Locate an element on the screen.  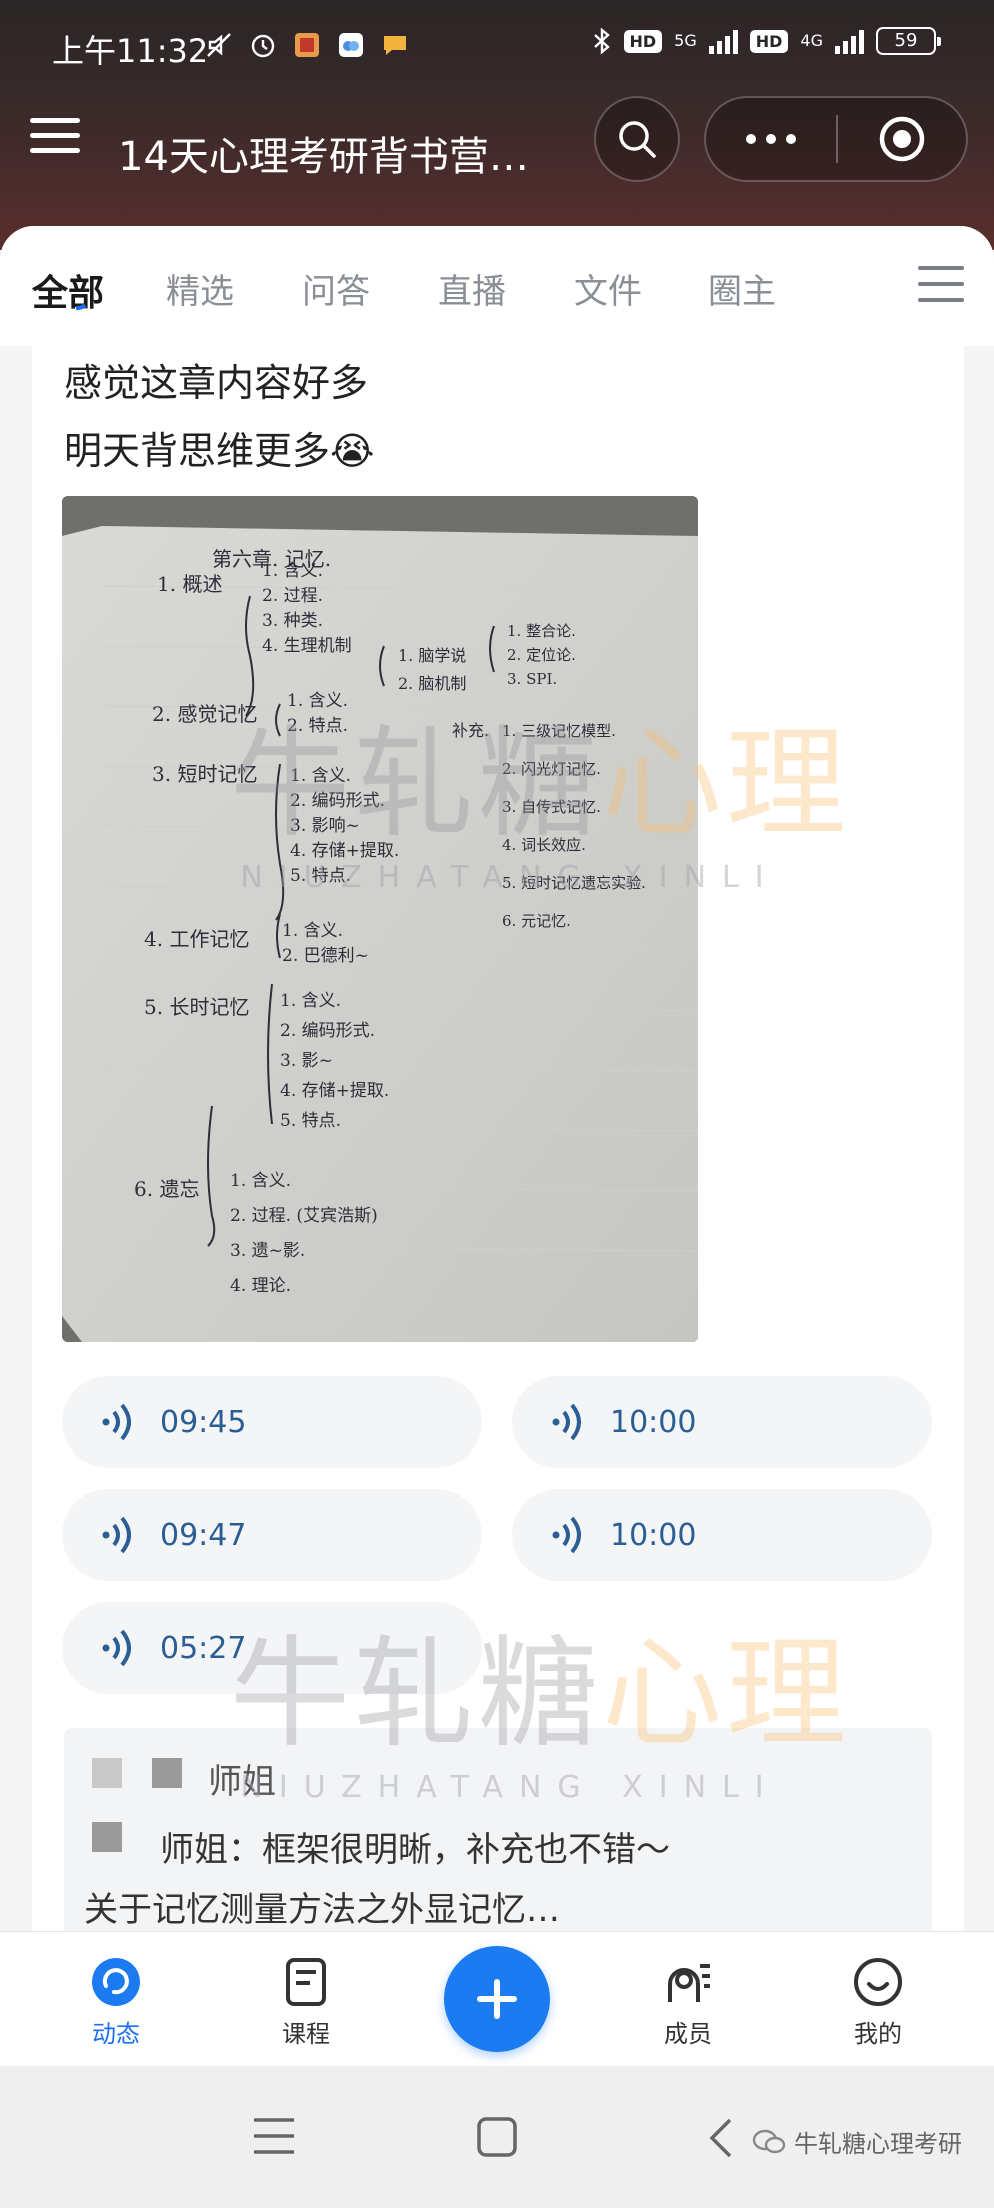
note-line: 2. 闪光灯记忆. is located at coordinates (551, 769).